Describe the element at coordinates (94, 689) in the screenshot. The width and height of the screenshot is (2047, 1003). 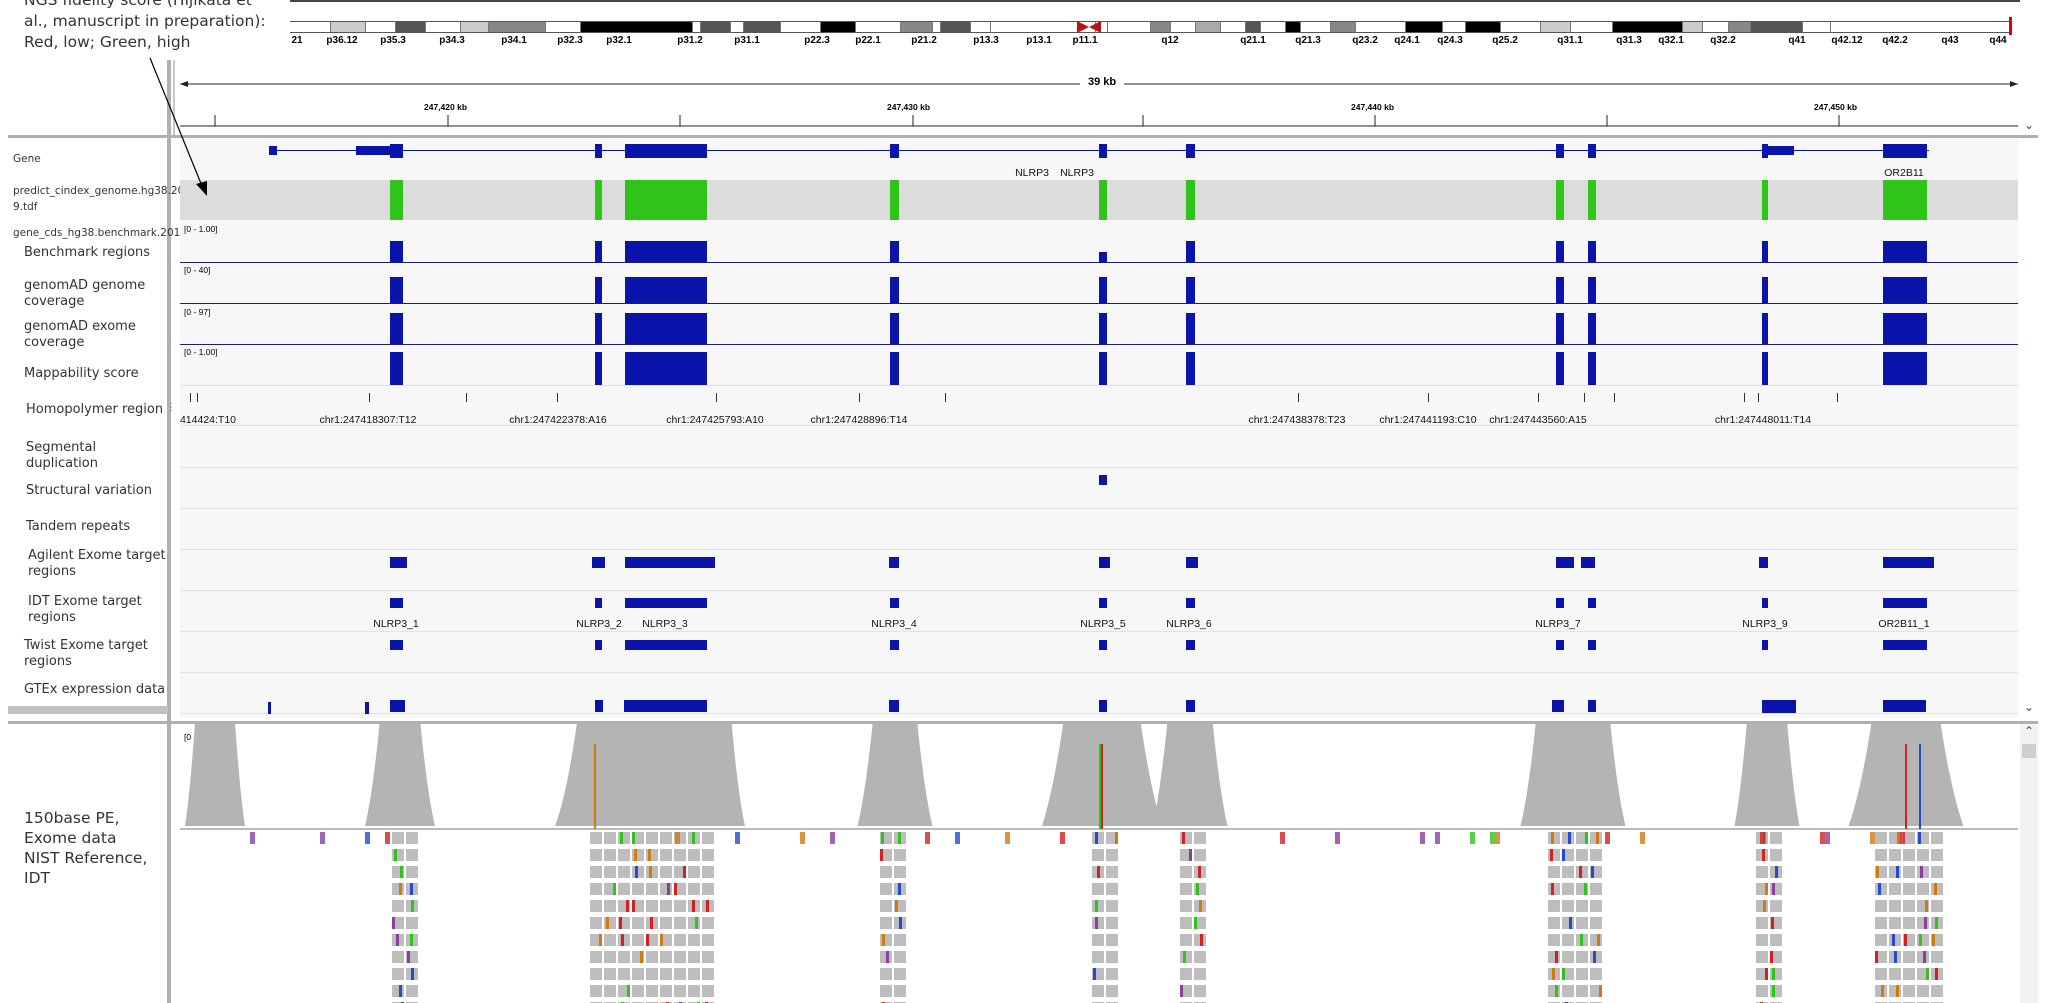
I see `track-label-gtex: GTEx expression data` at that location.